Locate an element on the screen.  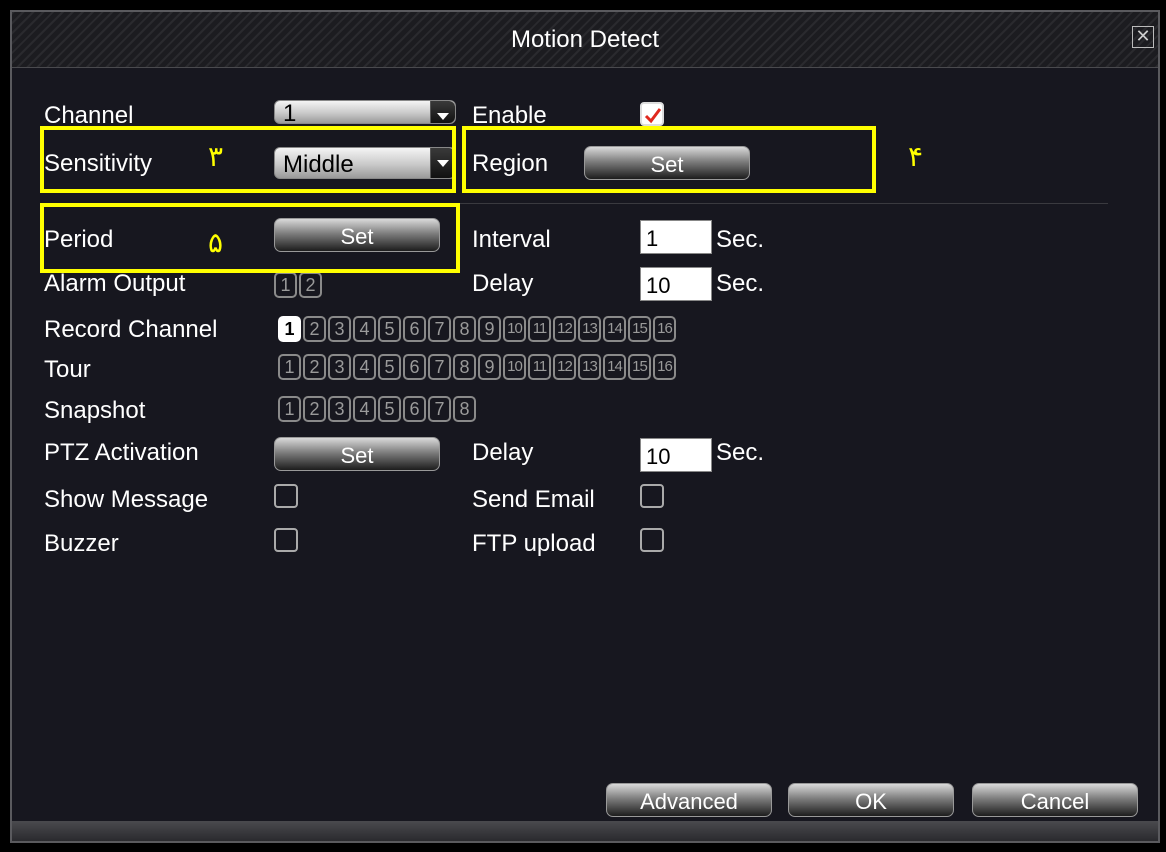
record-channel-label: Record Channel is located at coordinates (131, 329).